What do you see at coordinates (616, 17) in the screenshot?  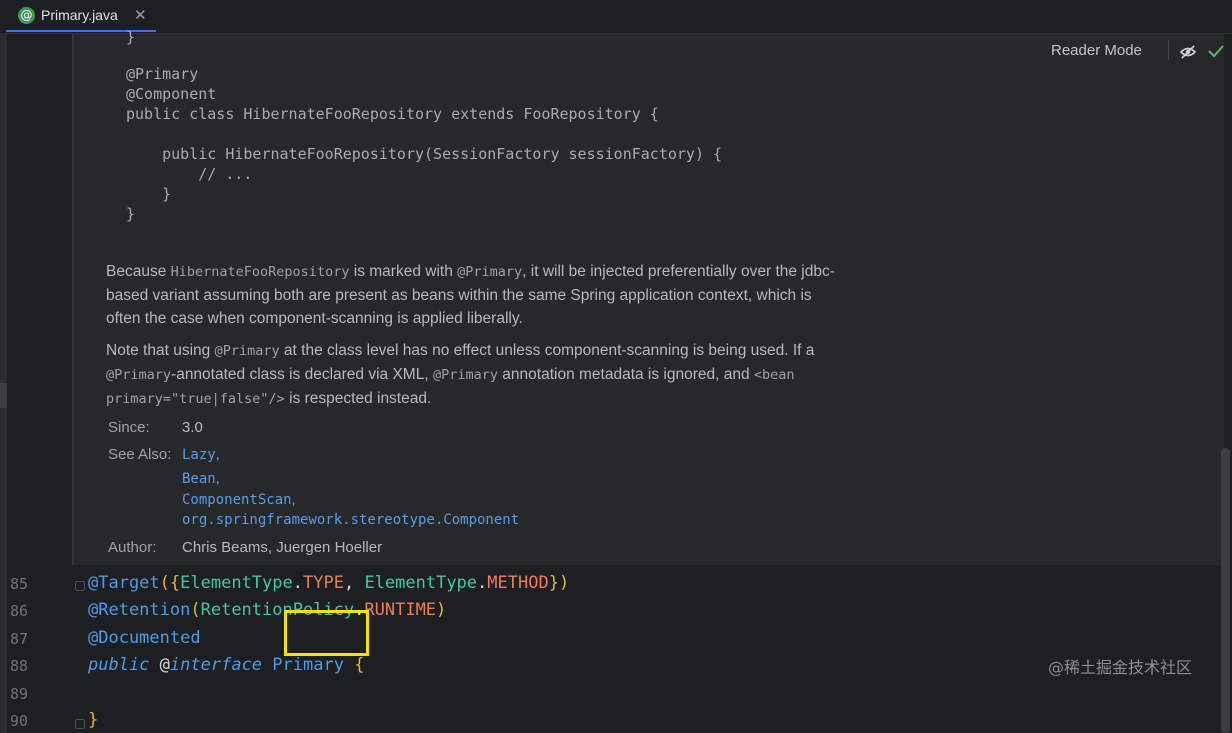 I see `editor-tab-bar: @ Primary.java ✕` at bounding box center [616, 17].